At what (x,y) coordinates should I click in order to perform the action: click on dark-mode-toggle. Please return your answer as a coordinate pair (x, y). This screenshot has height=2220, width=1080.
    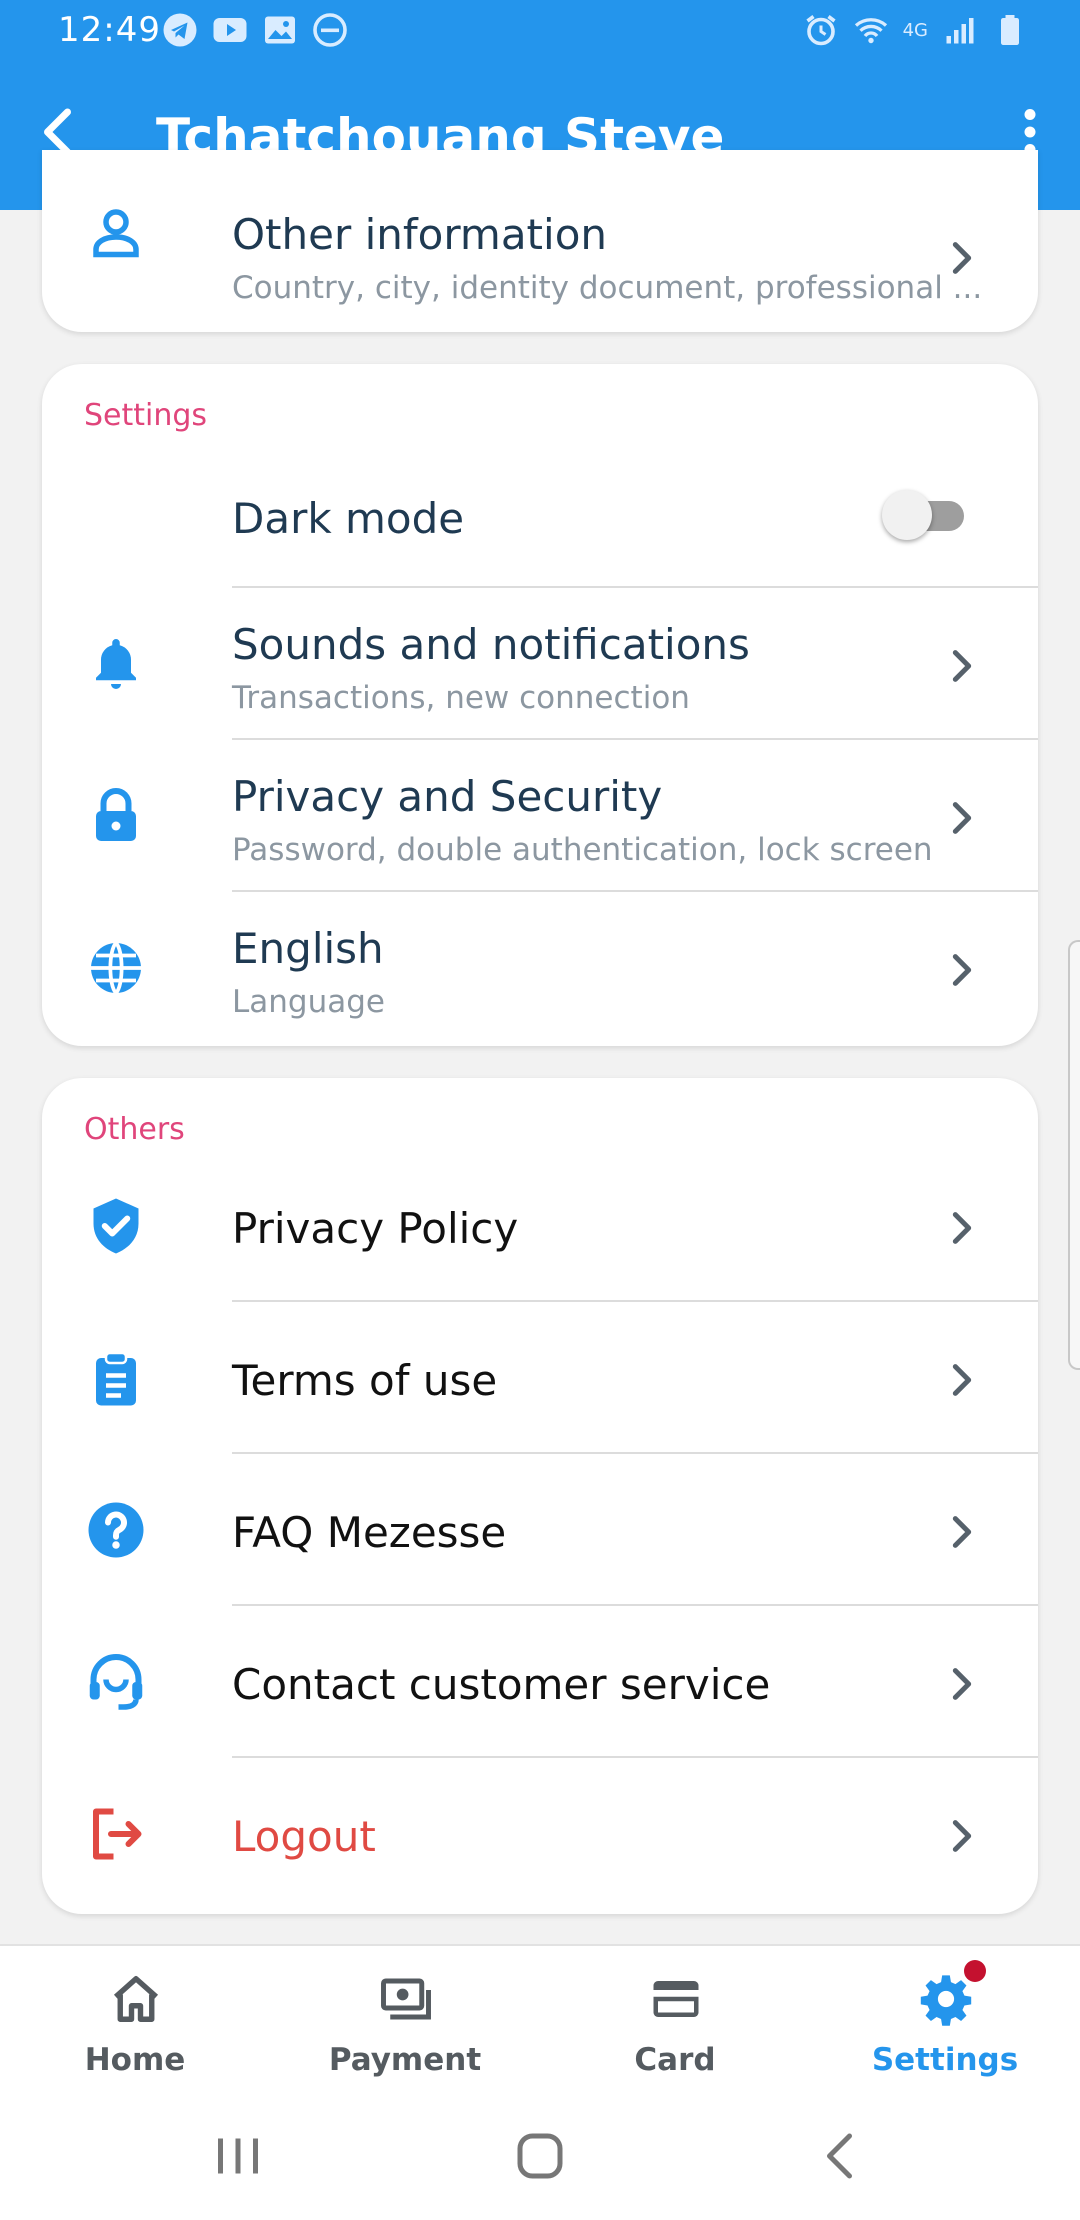
    Looking at the image, I should click on (924, 515).